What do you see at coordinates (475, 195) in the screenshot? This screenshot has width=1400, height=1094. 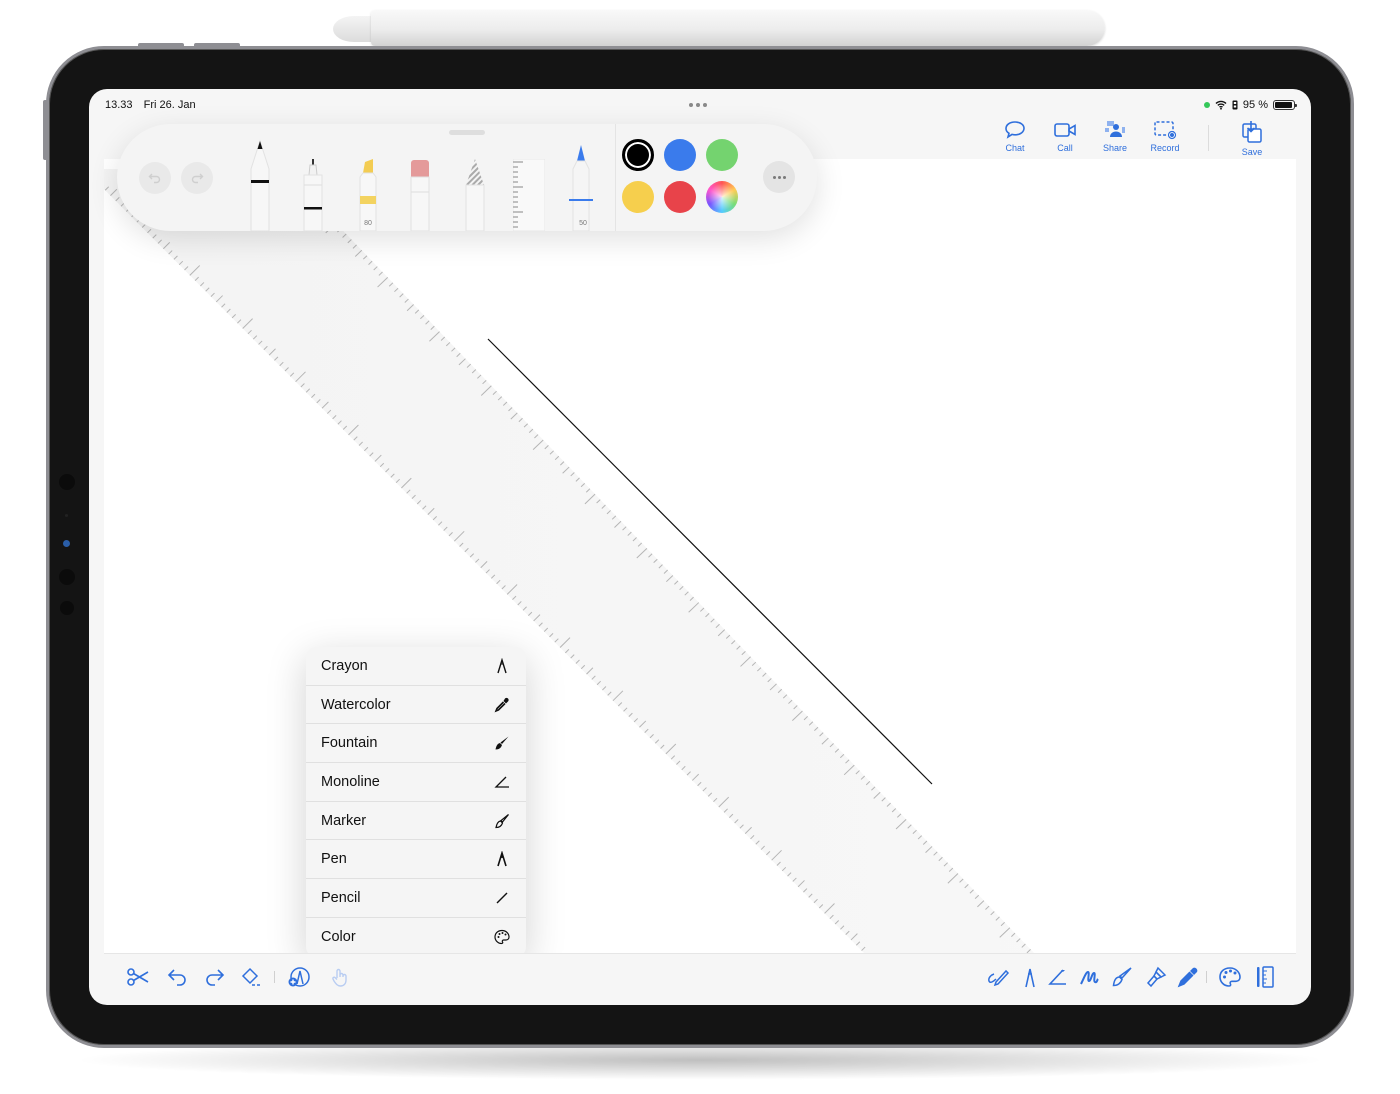 I see `pencil-tool` at bounding box center [475, 195].